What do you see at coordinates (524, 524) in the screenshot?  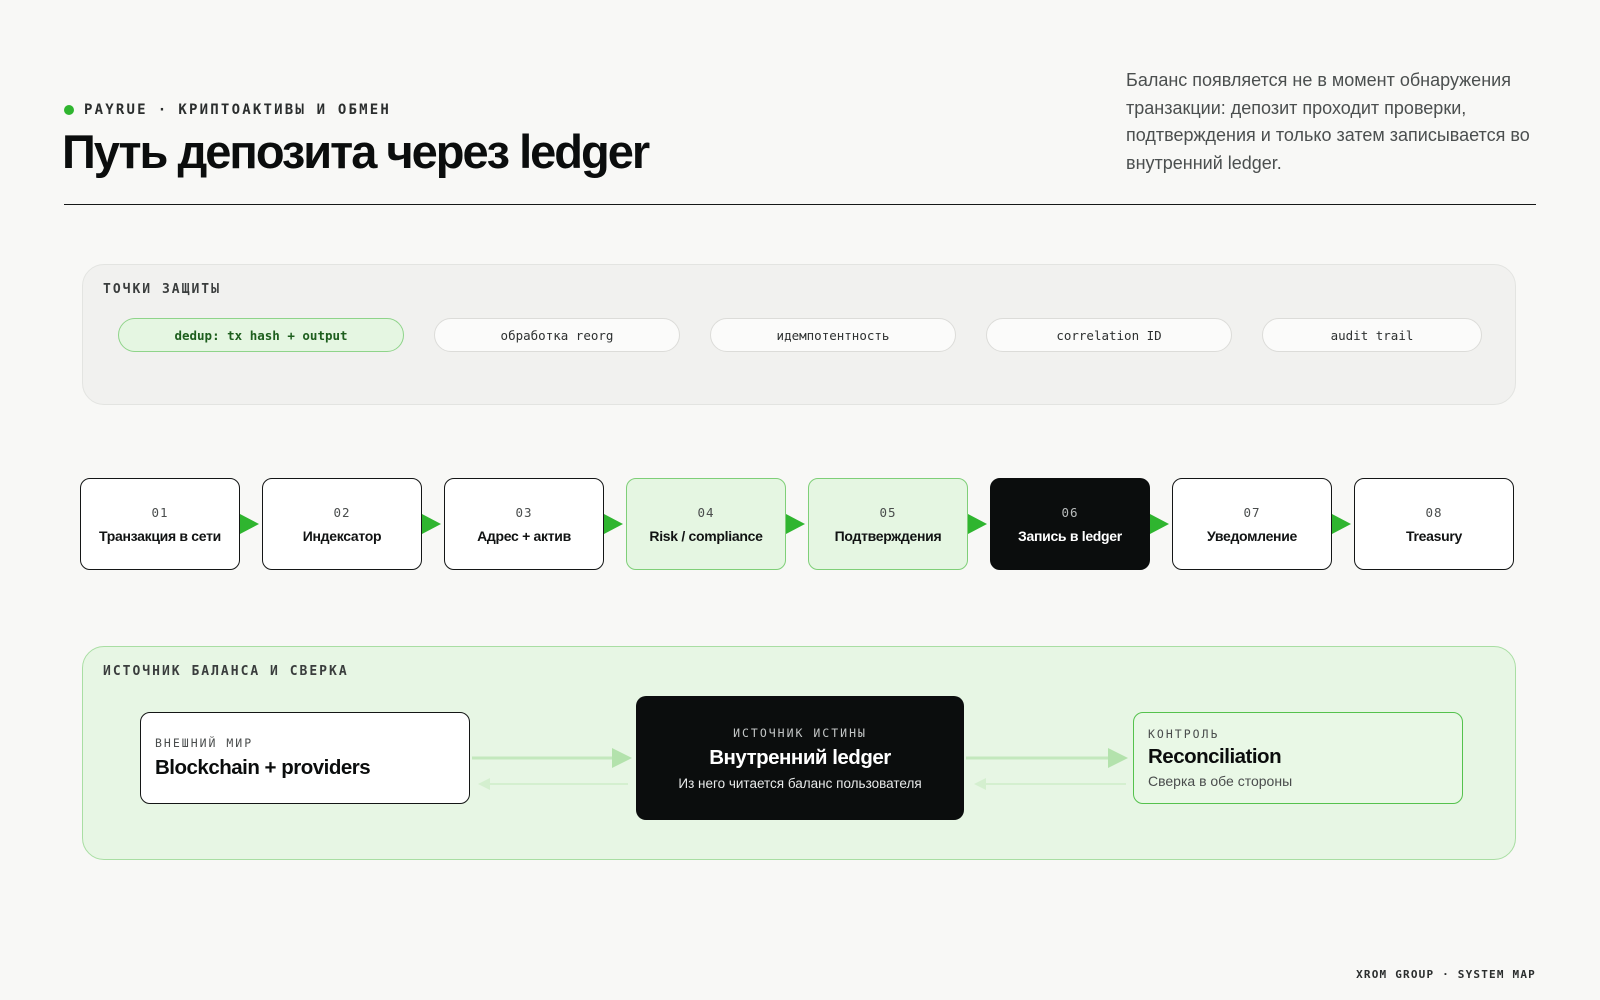 I see `pipeline-step-address-asset: 03 Адрес + актив` at bounding box center [524, 524].